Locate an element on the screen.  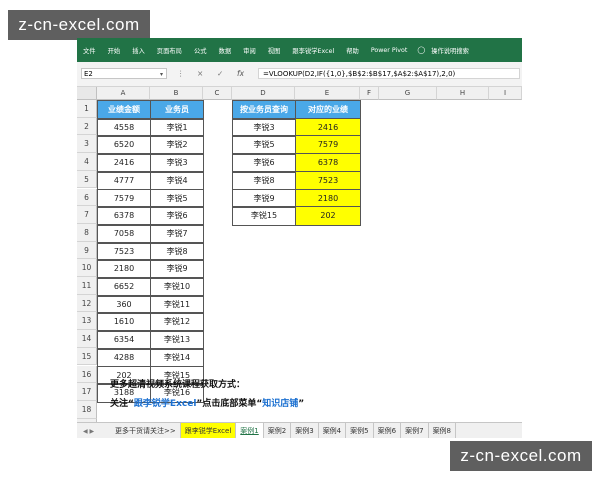
table2-cell-query: 李锐15 is located at coordinates (264, 216).